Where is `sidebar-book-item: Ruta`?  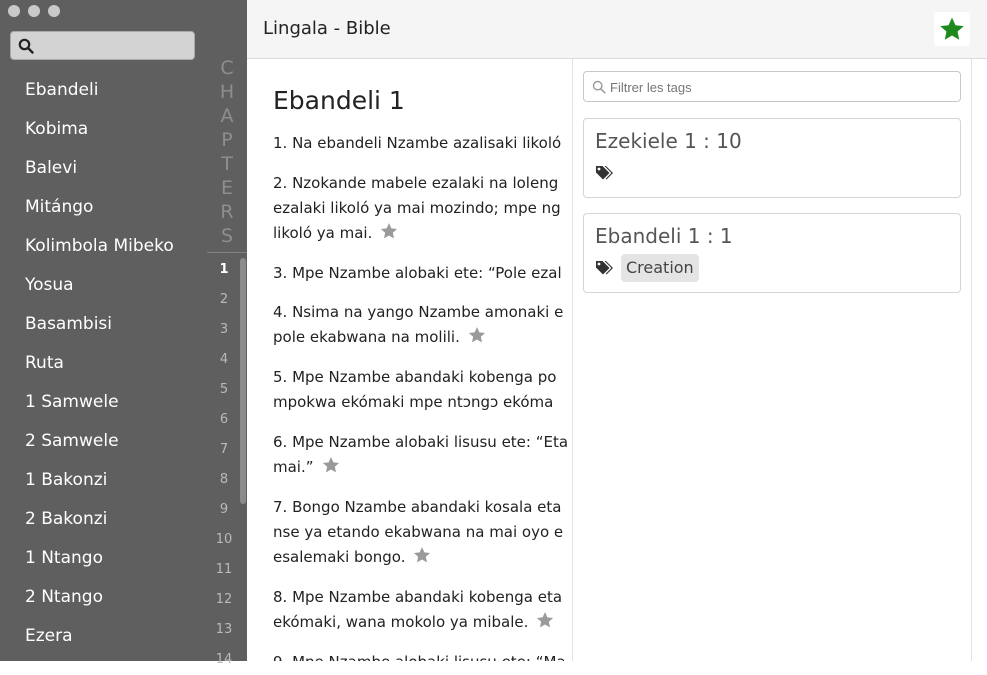
sidebar-book-item: Ruta is located at coordinates (103, 363).